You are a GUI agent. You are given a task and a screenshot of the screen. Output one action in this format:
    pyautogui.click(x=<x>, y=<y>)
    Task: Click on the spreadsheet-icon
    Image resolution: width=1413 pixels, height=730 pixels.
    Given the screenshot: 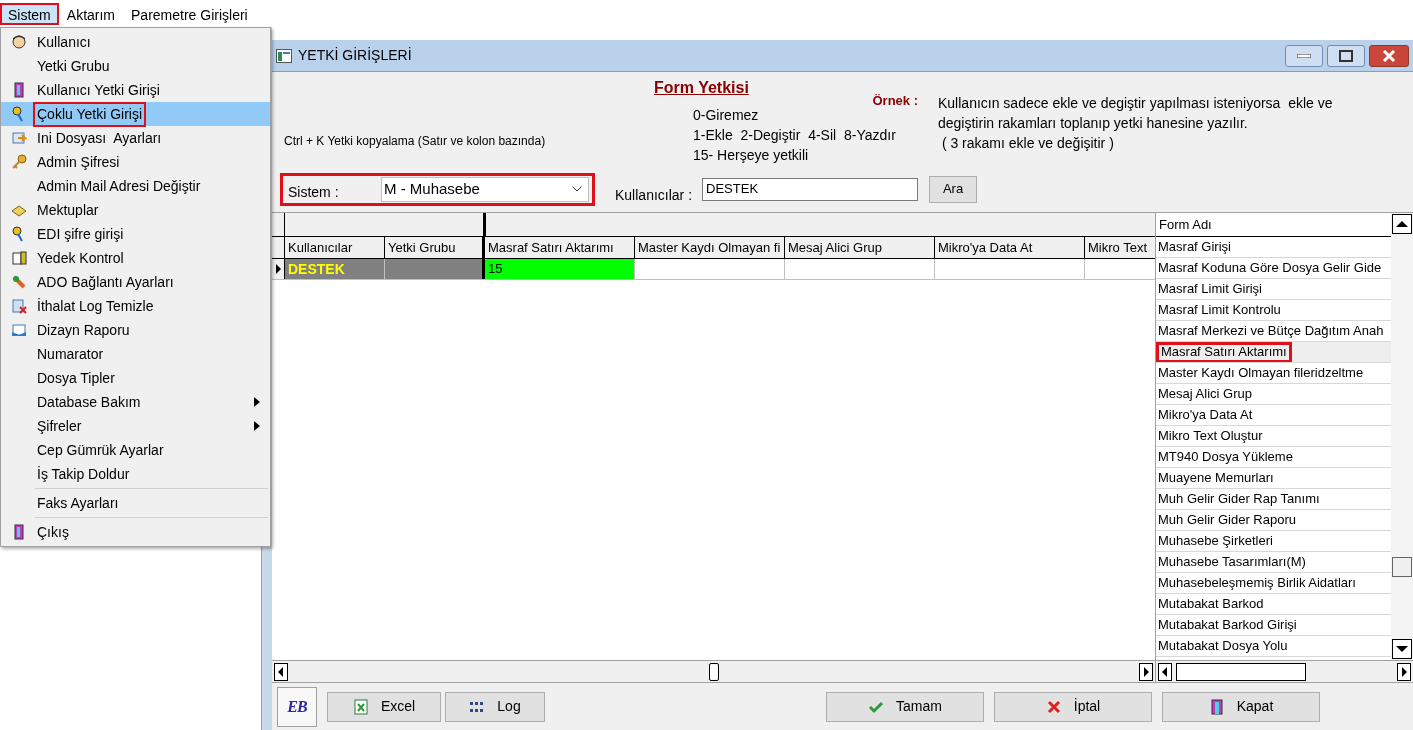 What is the action you would take?
    pyautogui.click(x=360, y=706)
    